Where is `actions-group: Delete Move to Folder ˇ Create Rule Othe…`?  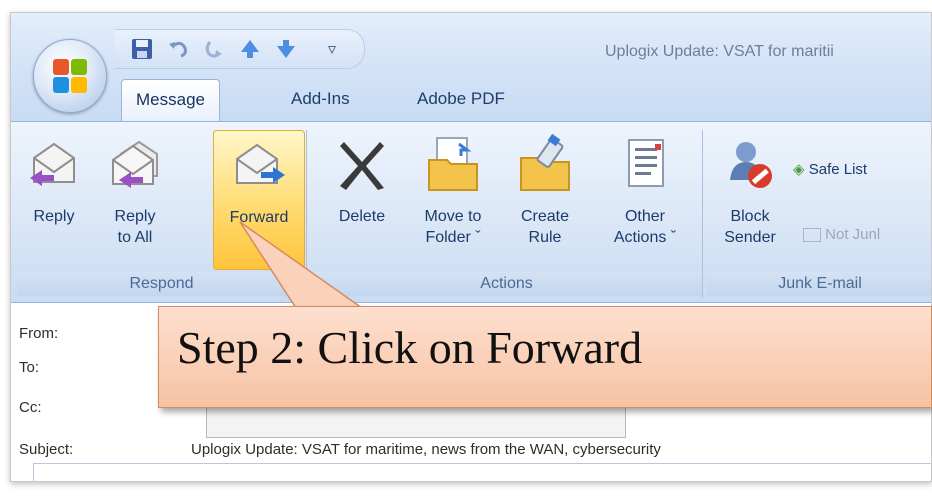 actions-group: Delete Move to Folder ˇ Create Rule Othe… is located at coordinates (507, 214).